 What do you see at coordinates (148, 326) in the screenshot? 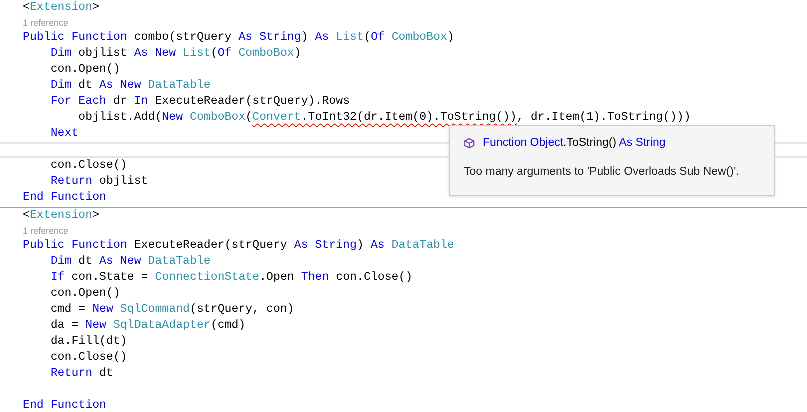
I see `code-line: da = New SqlDataAdapter(cmd)` at bounding box center [148, 326].